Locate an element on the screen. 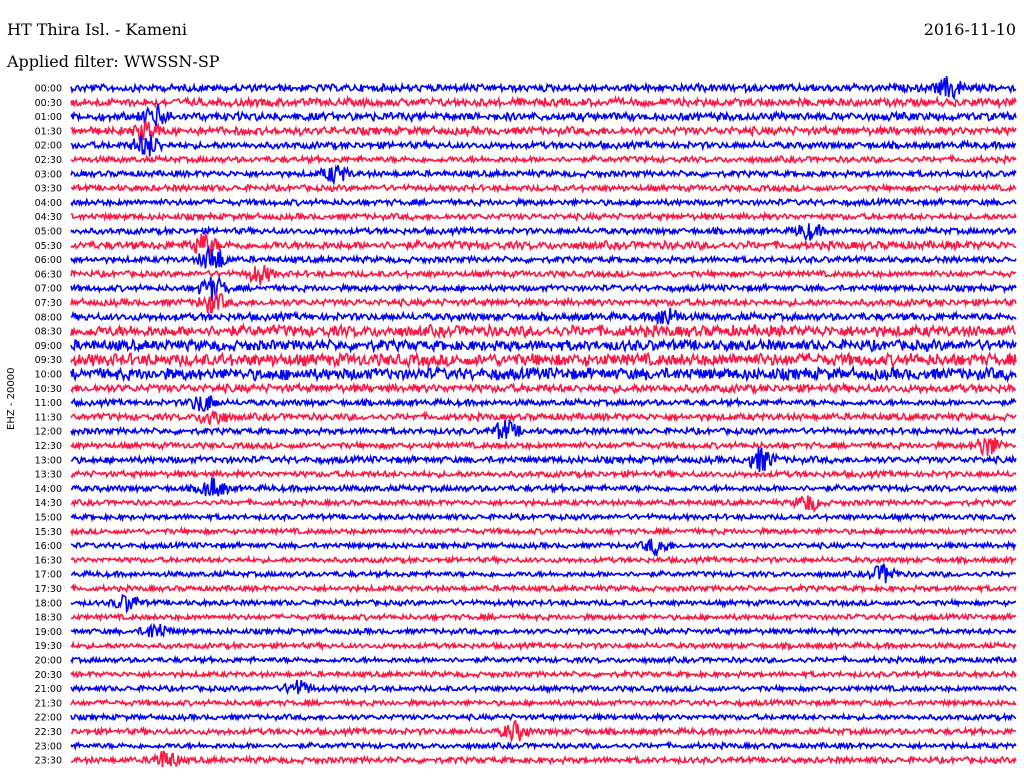 The height and width of the screenshot is (780, 1024). time-label: 09:00 is located at coordinates (48, 346).